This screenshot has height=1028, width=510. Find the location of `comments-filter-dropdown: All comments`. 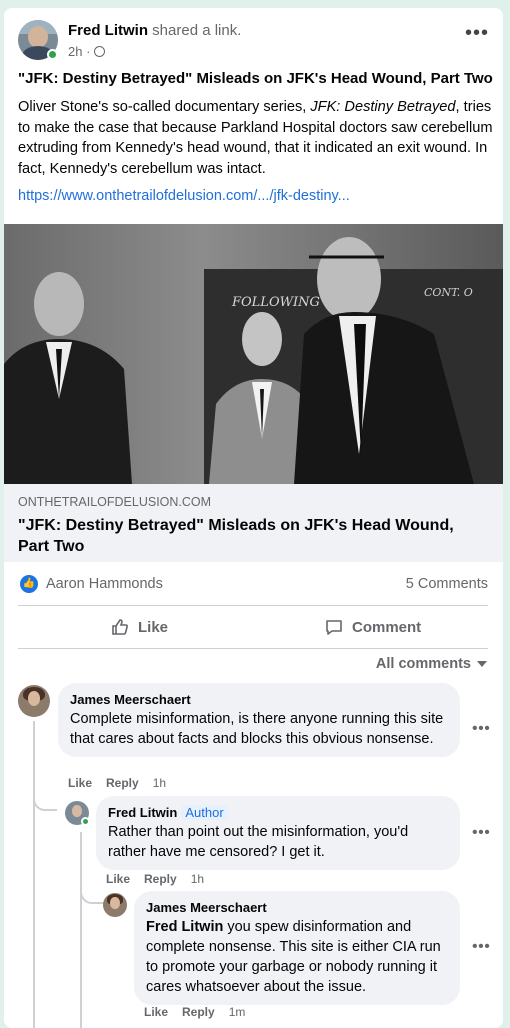

comments-filter-dropdown: All comments is located at coordinates (431, 664).